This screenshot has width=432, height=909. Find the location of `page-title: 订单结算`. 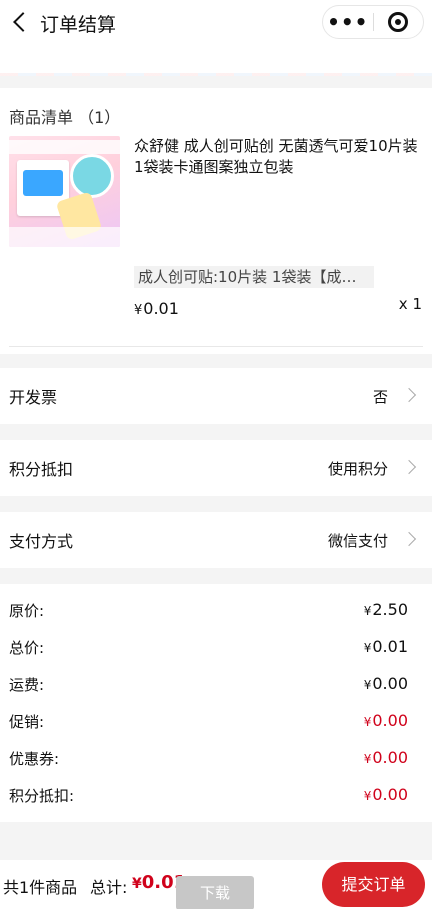

page-title: 订单结算 is located at coordinates (78, 25).